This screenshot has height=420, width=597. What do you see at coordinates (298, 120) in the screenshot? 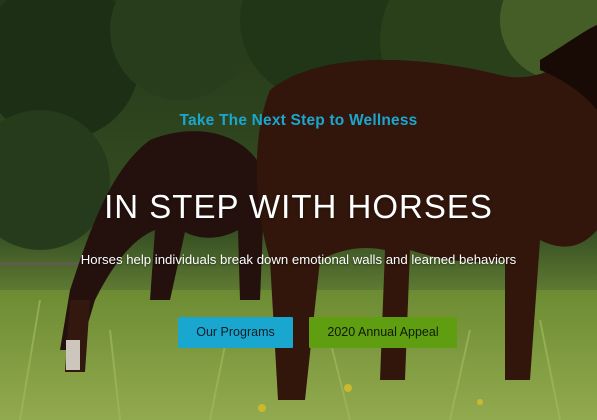
I see `hero-tagline: Take The Next Step to Wellness` at bounding box center [298, 120].